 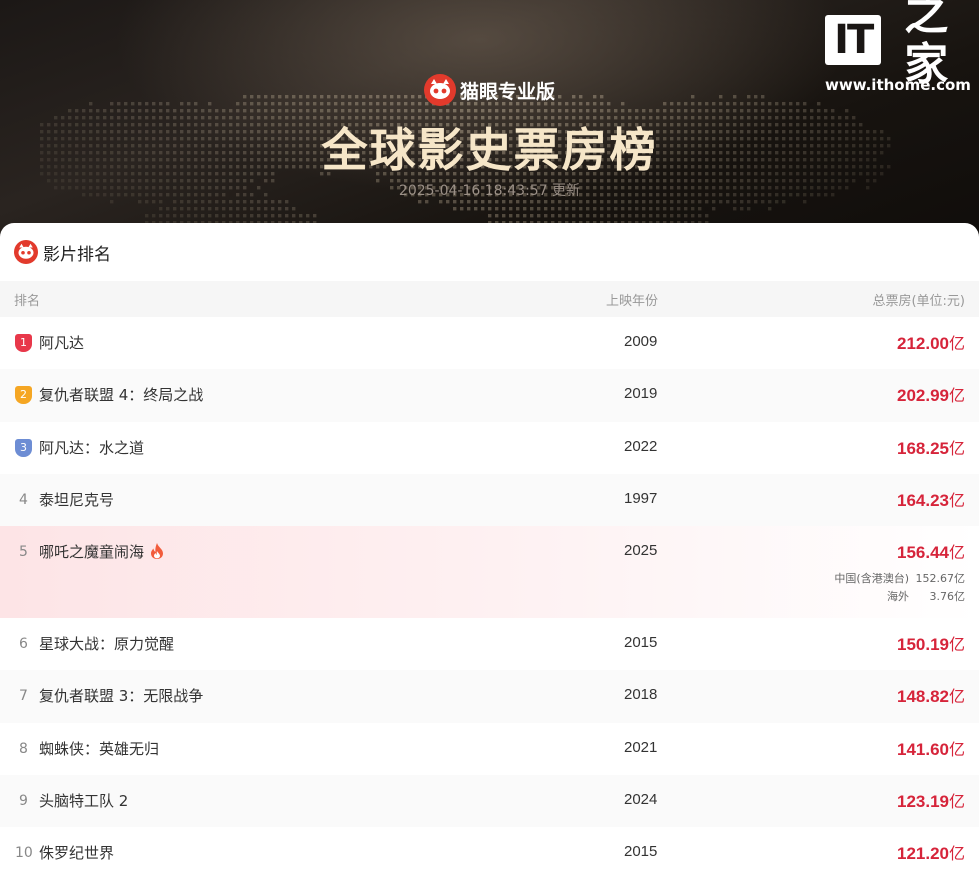 I want to click on rank-number: 5, so click(x=23, y=552).